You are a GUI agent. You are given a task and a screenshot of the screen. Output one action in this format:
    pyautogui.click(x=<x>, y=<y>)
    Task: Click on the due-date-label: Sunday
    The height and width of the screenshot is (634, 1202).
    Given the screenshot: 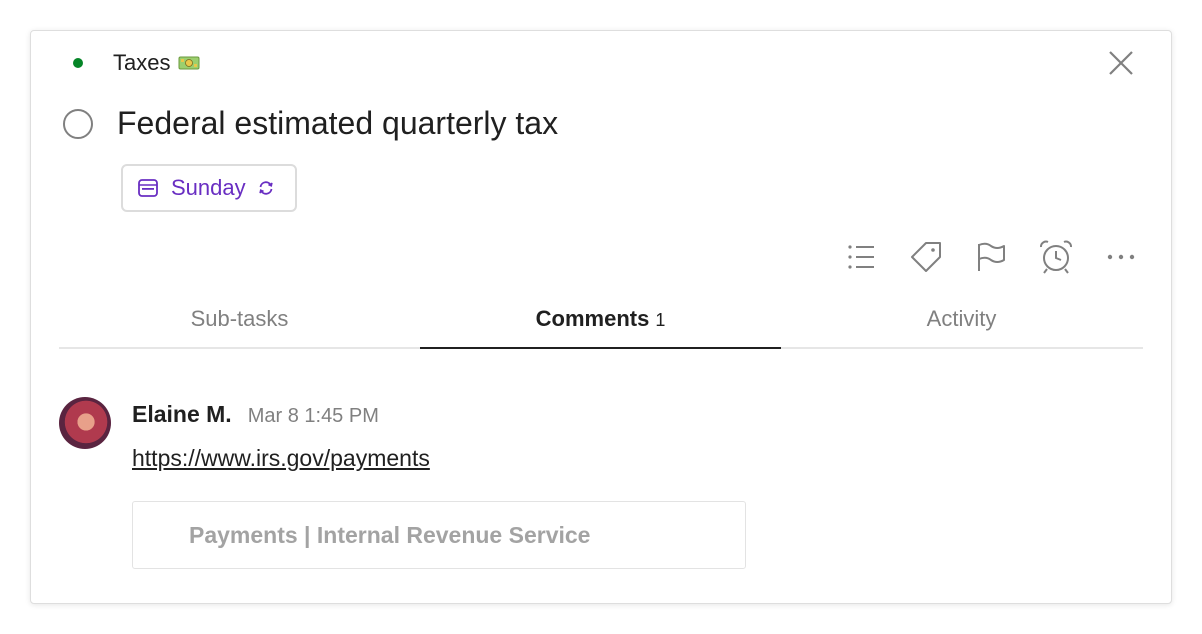 What is the action you would take?
    pyautogui.click(x=208, y=187)
    